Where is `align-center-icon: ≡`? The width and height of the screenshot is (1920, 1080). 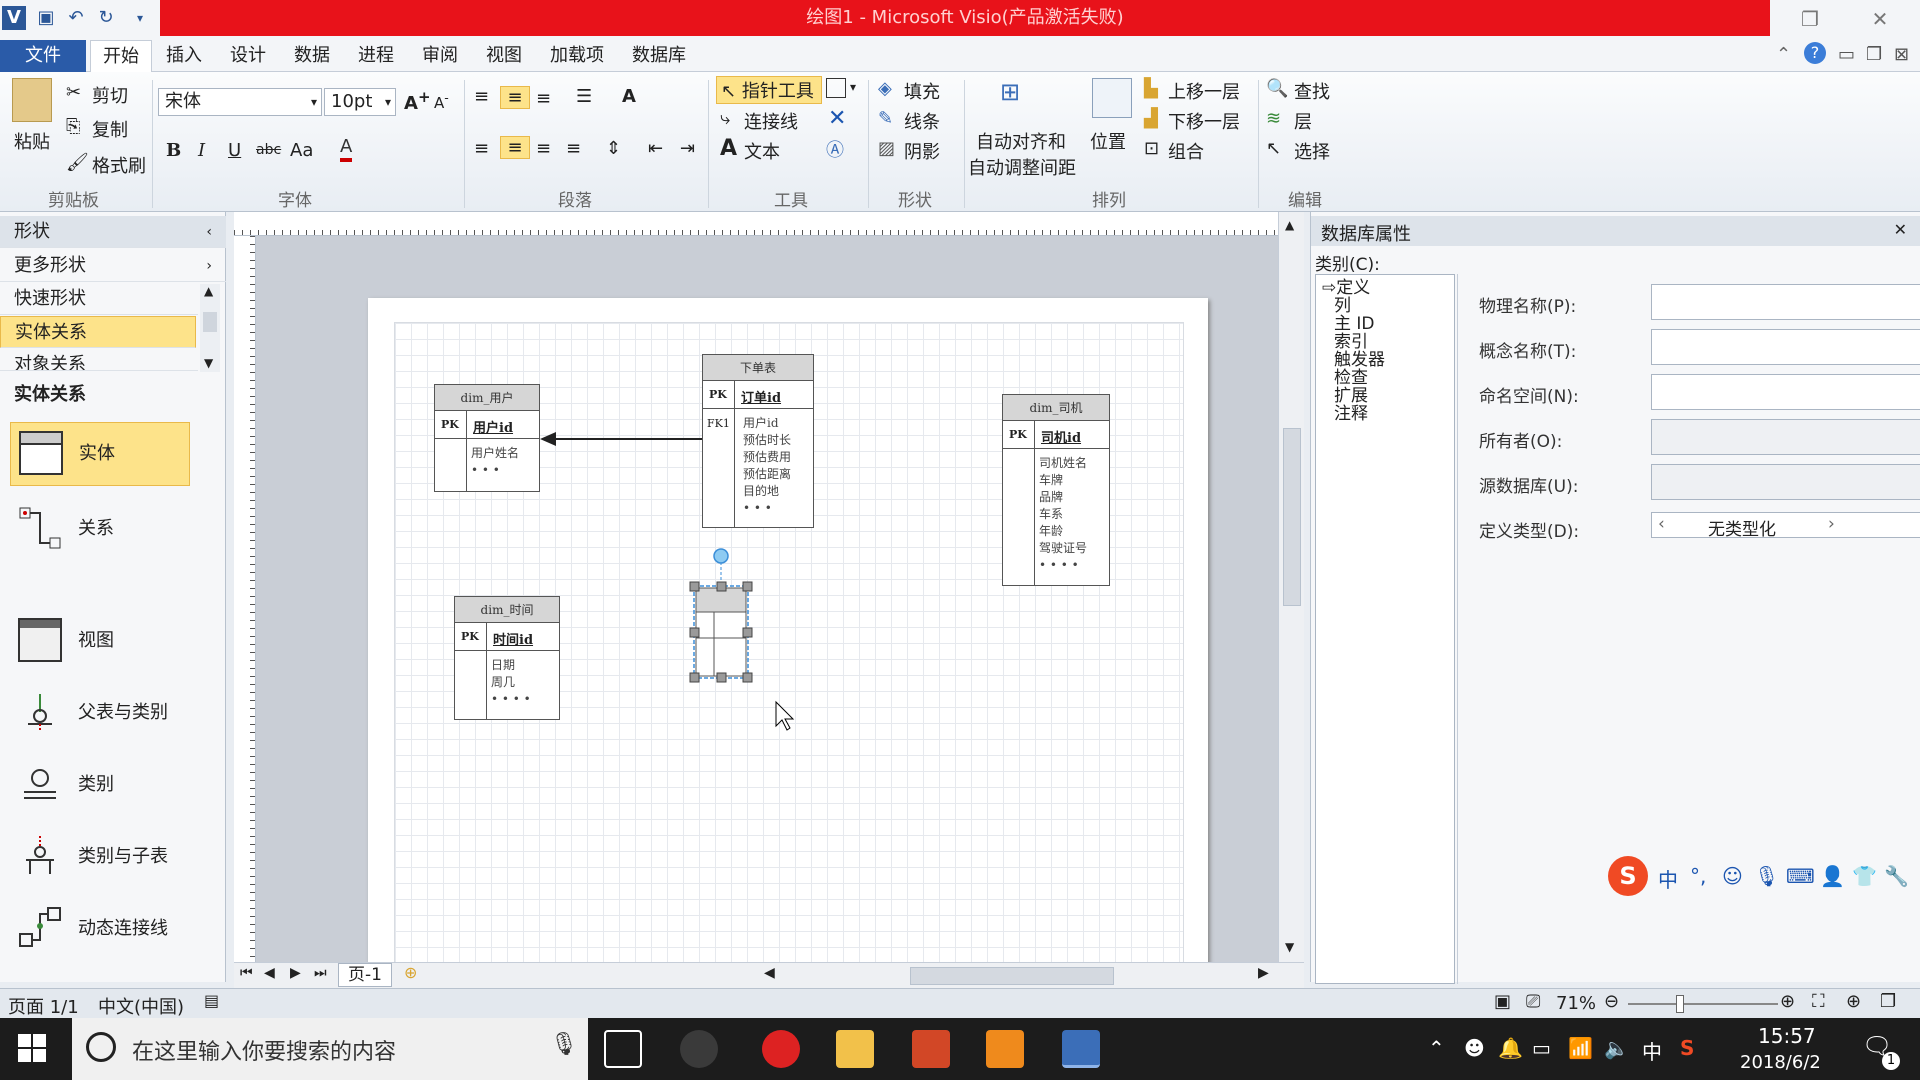
align-center-icon: ≡ is located at coordinates (515, 147).